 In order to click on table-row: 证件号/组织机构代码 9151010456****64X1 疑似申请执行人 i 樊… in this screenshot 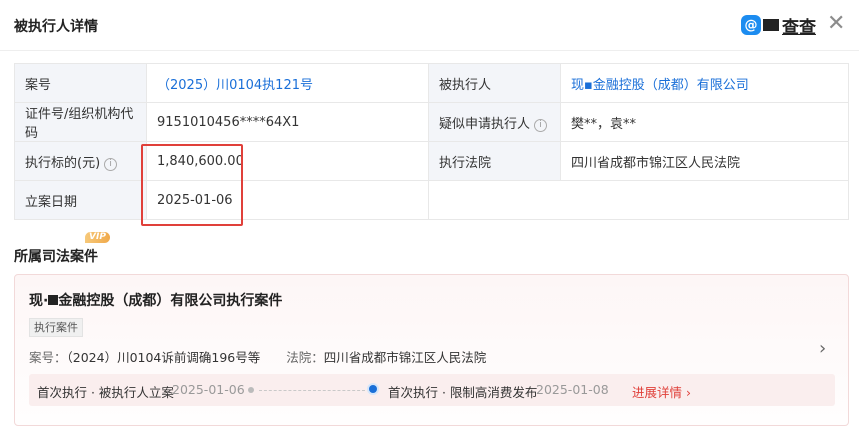, I will do `click(431, 122)`.